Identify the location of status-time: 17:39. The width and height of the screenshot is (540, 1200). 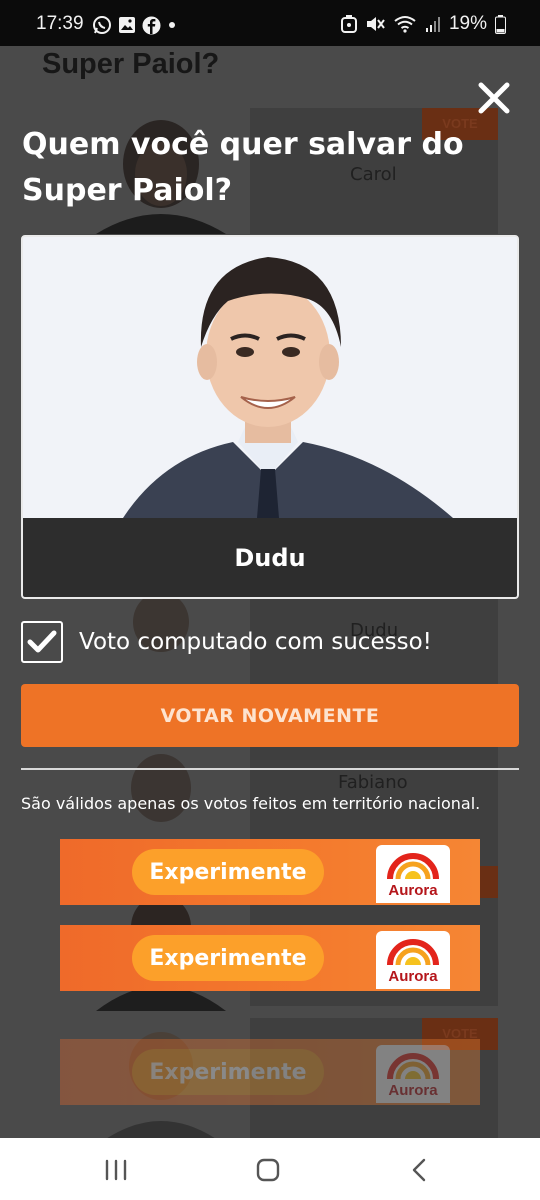
(60, 23).